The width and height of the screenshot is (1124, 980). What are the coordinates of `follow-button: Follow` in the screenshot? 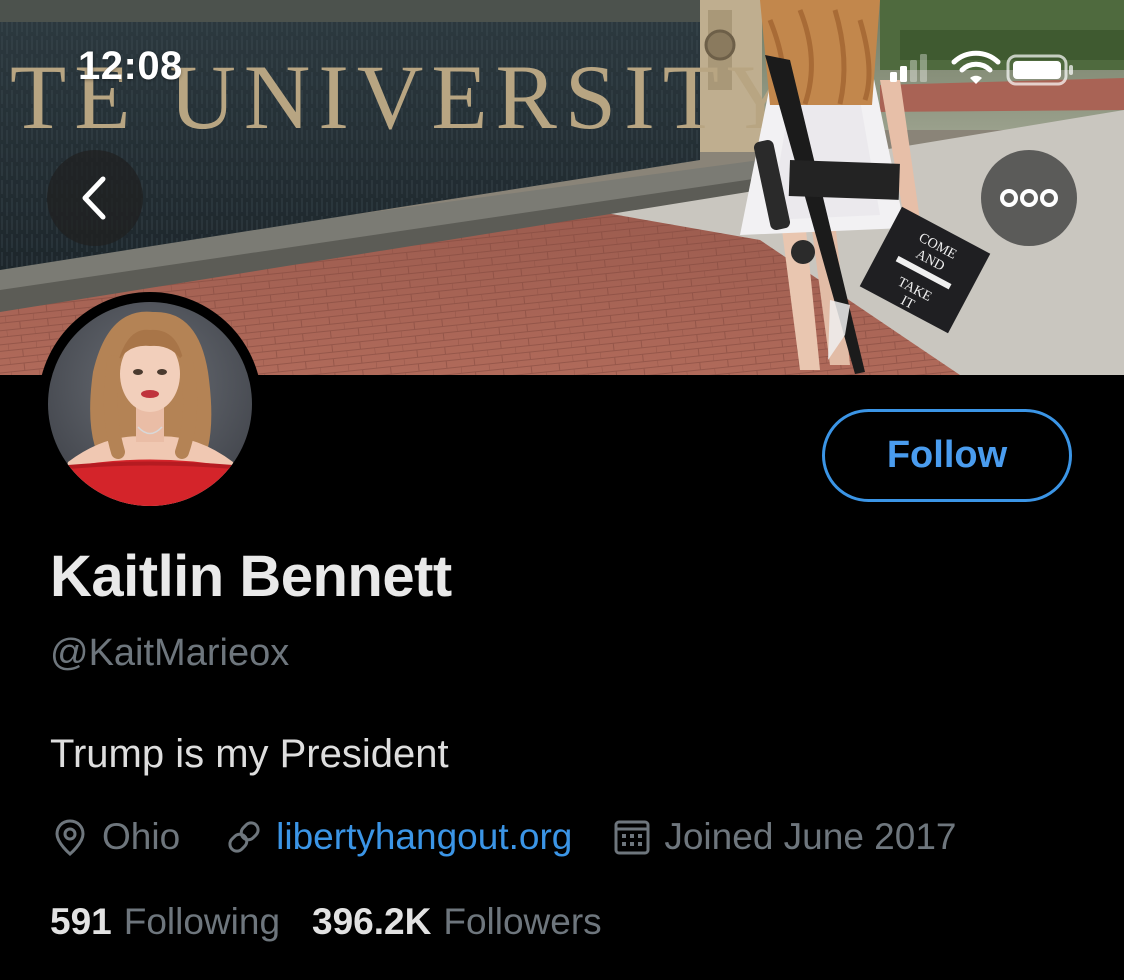 It's located at (947, 455).